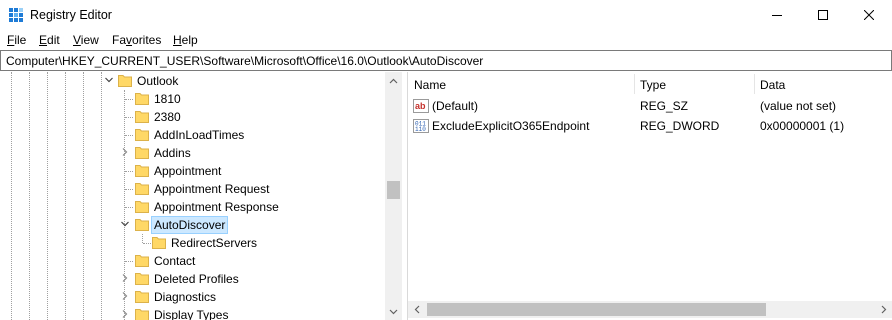 The image size is (892, 320). I want to click on tree-item-label: Appointment Response, so click(216, 207).